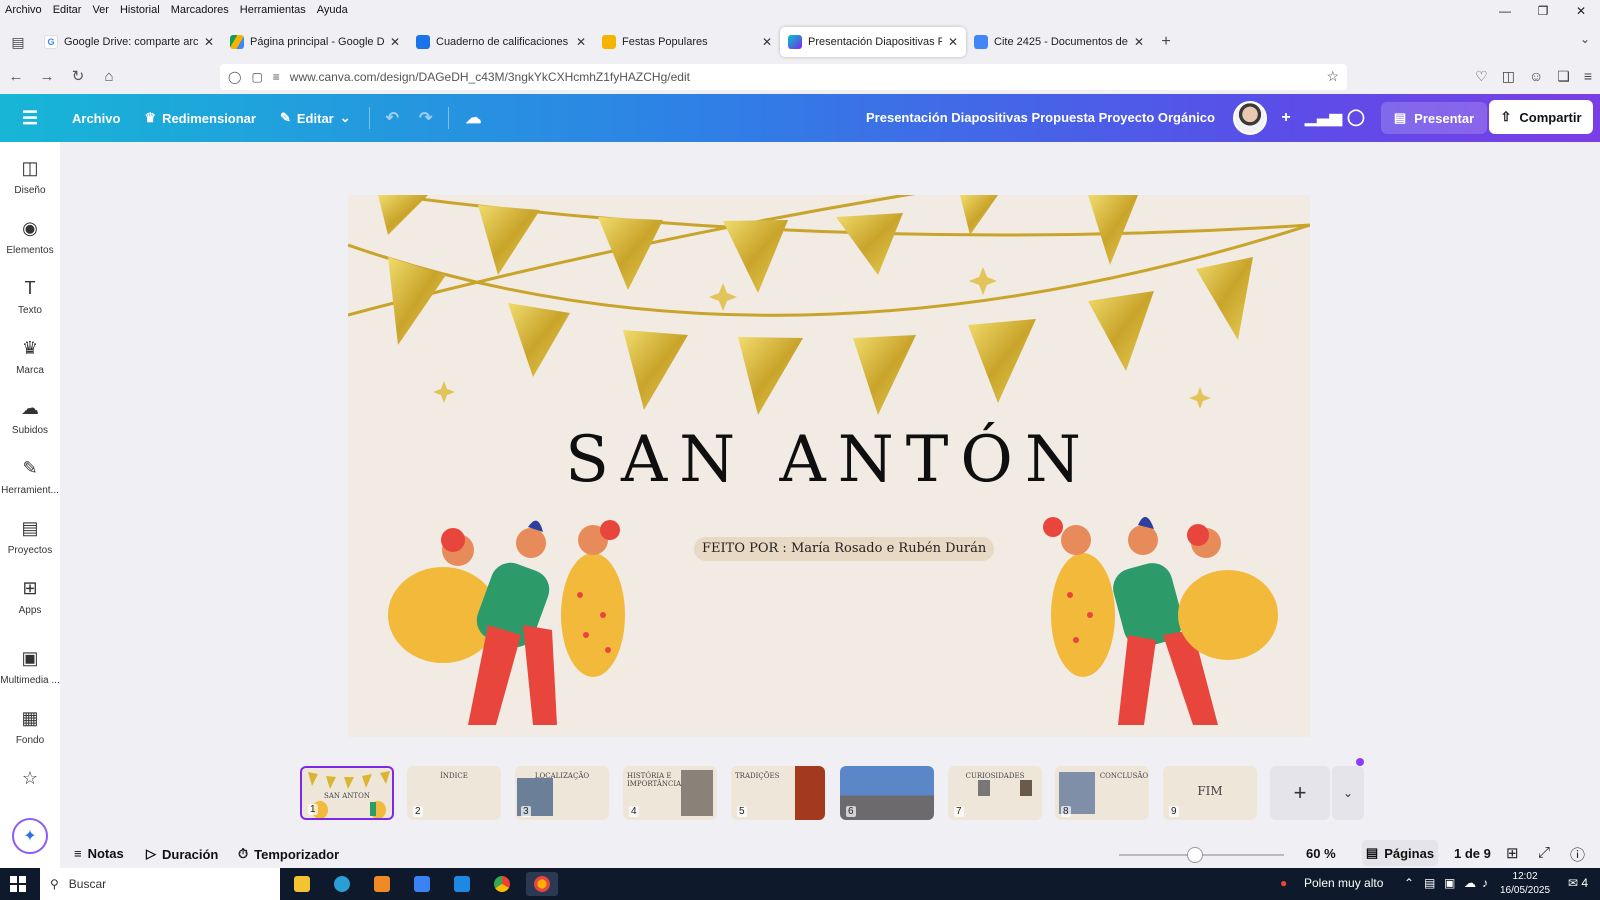 Image resolution: width=1600 pixels, height=900 pixels. Describe the element at coordinates (1286, 118) in the screenshot. I see `add-collaborator-icon: +` at that location.